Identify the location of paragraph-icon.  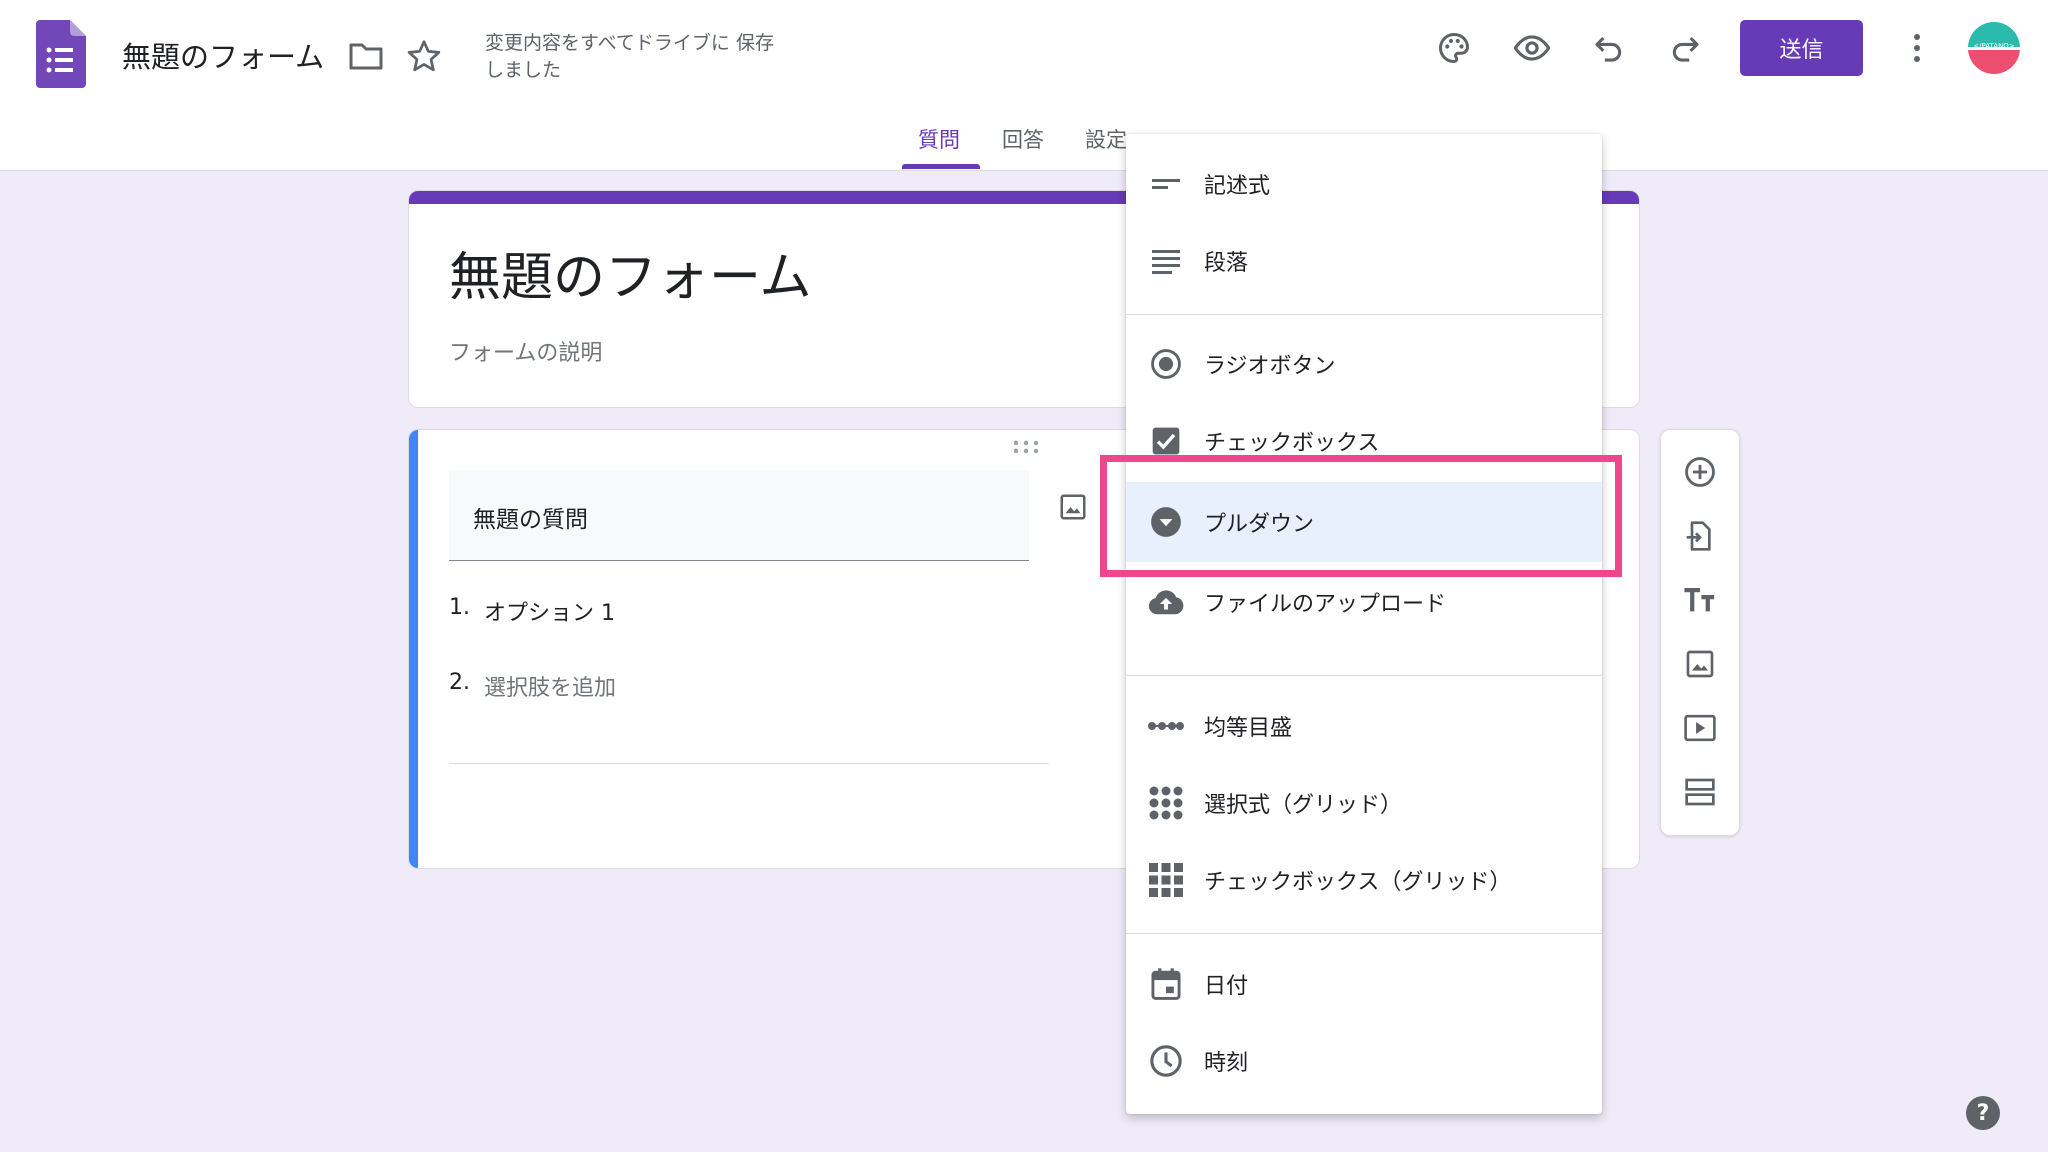
(1166, 261).